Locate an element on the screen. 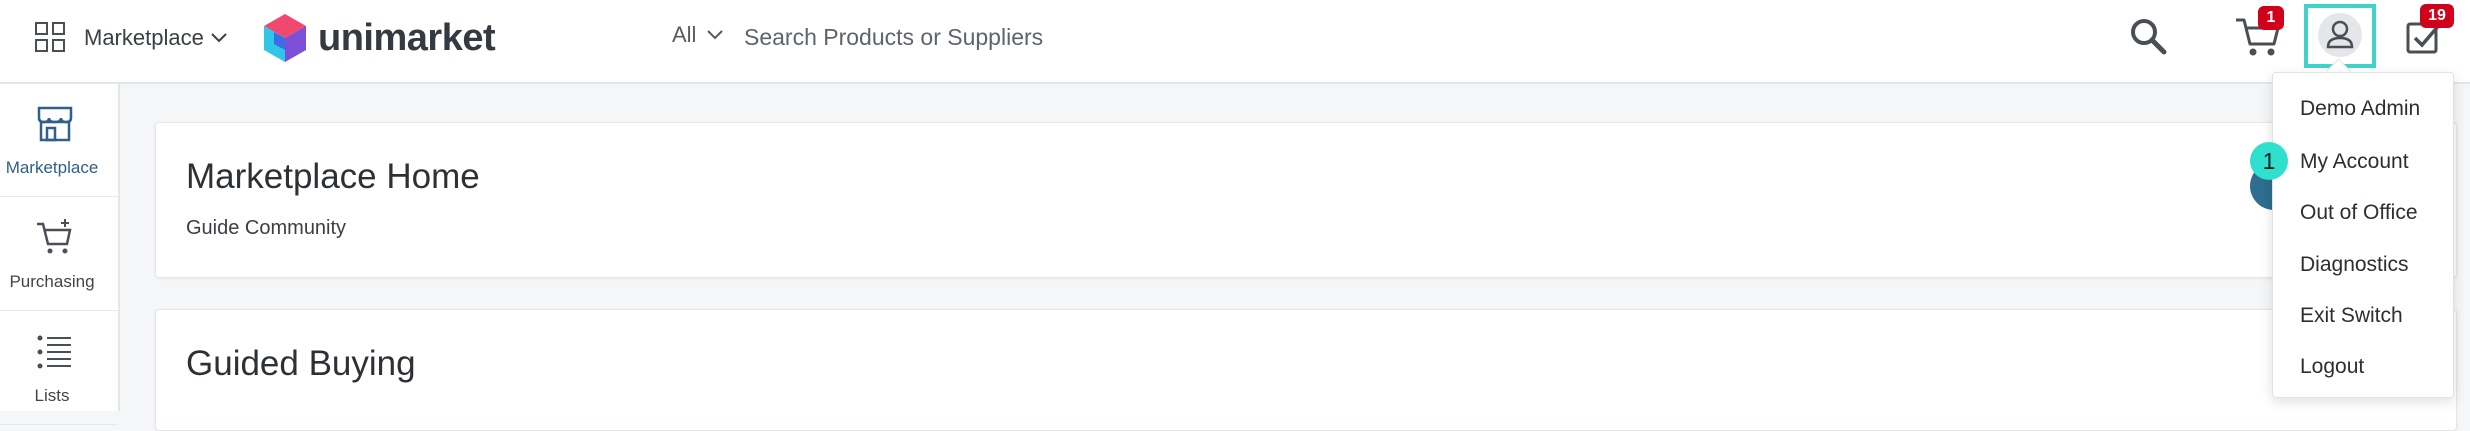 The width and height of the screenshot is (2470, 431). guide-community-link: Guide Community is located at coordinates (266, 228).